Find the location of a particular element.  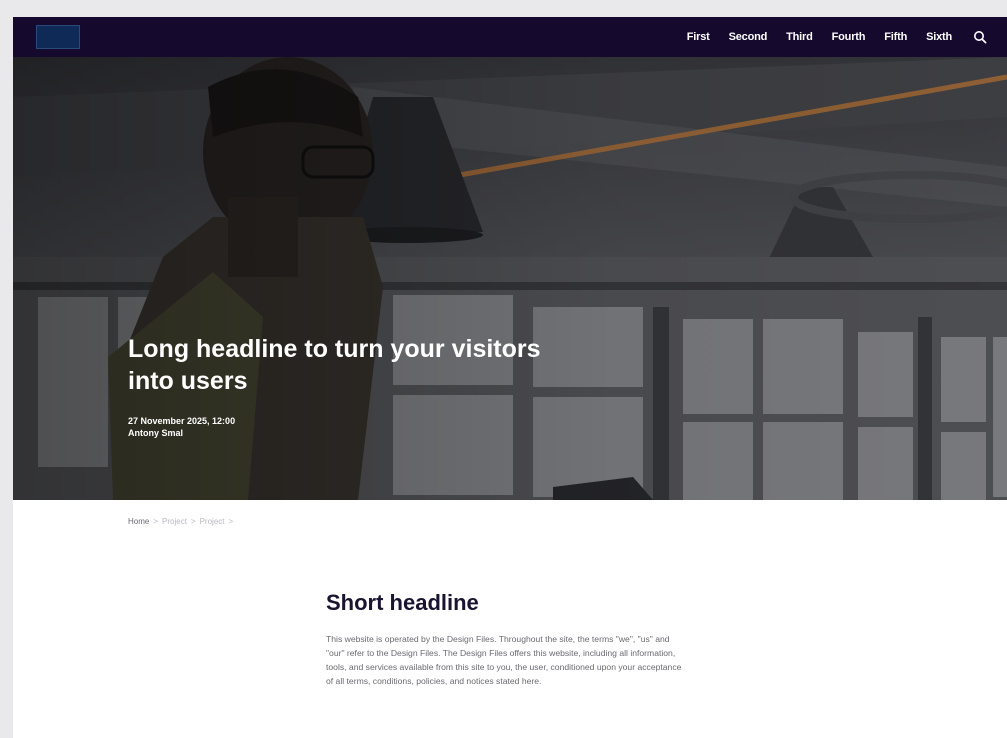

hero-date: 27 November 2025, 12:00 is located at coordinates (182, 421).